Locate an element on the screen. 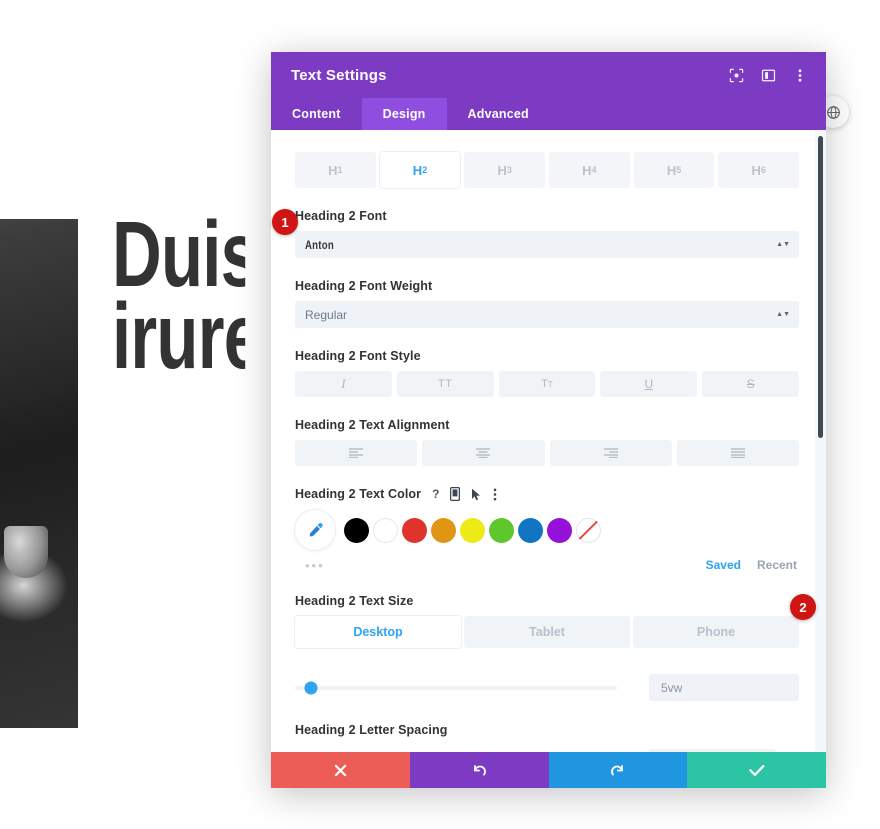 This screenshot has width=880, height=829. swatch-purple is located at coordinates (559, 530).